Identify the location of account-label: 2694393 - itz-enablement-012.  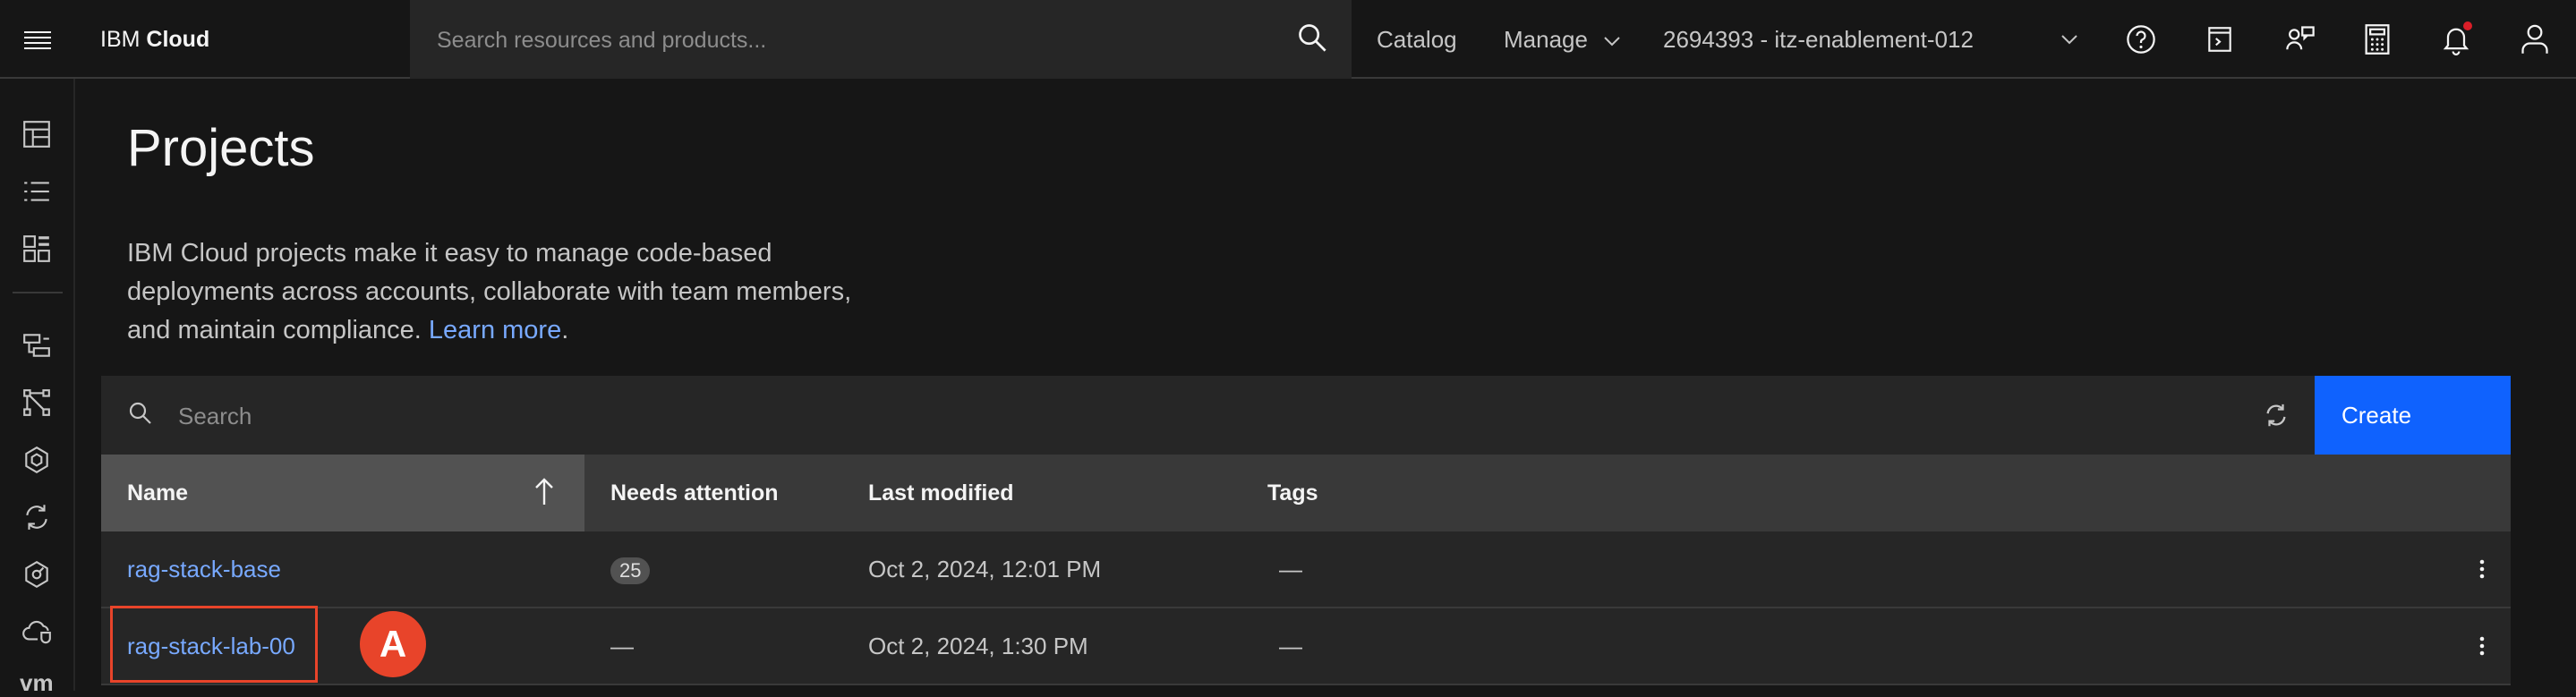
(1818, 39).